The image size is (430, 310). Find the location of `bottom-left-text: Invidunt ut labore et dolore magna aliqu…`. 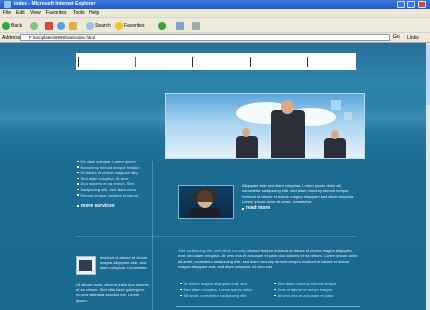

bottom-left-text: Invidunt ut labore et dolore magna aliqu… is located at coordinates (124, 263).